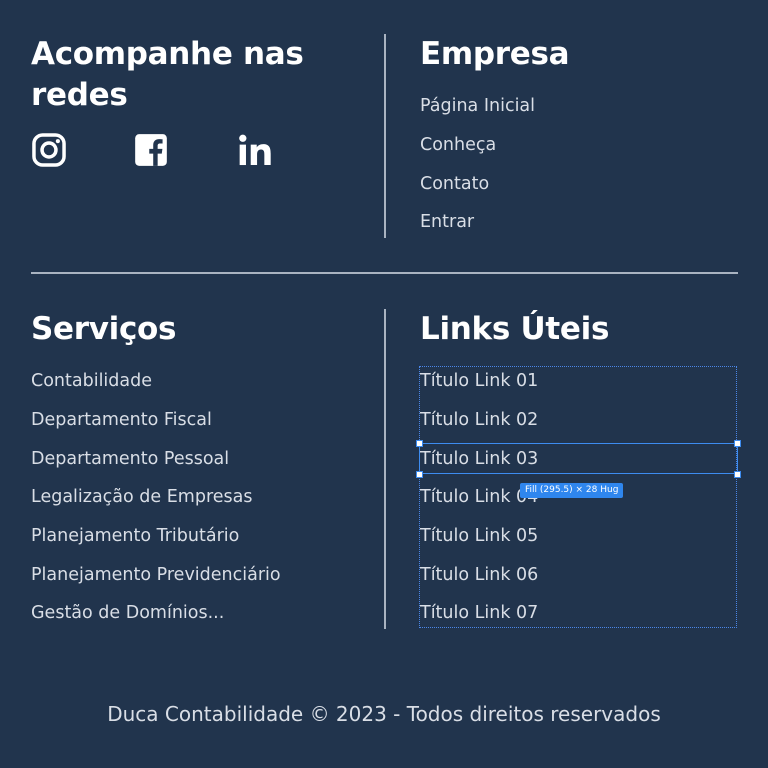 The image size is (768, 768). Describe the element at coordinates (515, 329) in the screenshot. I see `links-uteis-heading: Links Úteis` at that location.